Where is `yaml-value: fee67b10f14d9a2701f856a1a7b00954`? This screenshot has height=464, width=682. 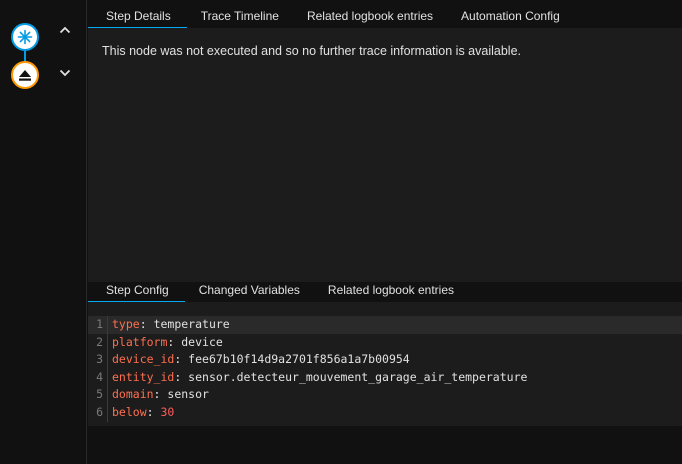
yaml-value: fee67b10f14d9a2701f856a1a7b00954 is located at coordinates (299, 359).